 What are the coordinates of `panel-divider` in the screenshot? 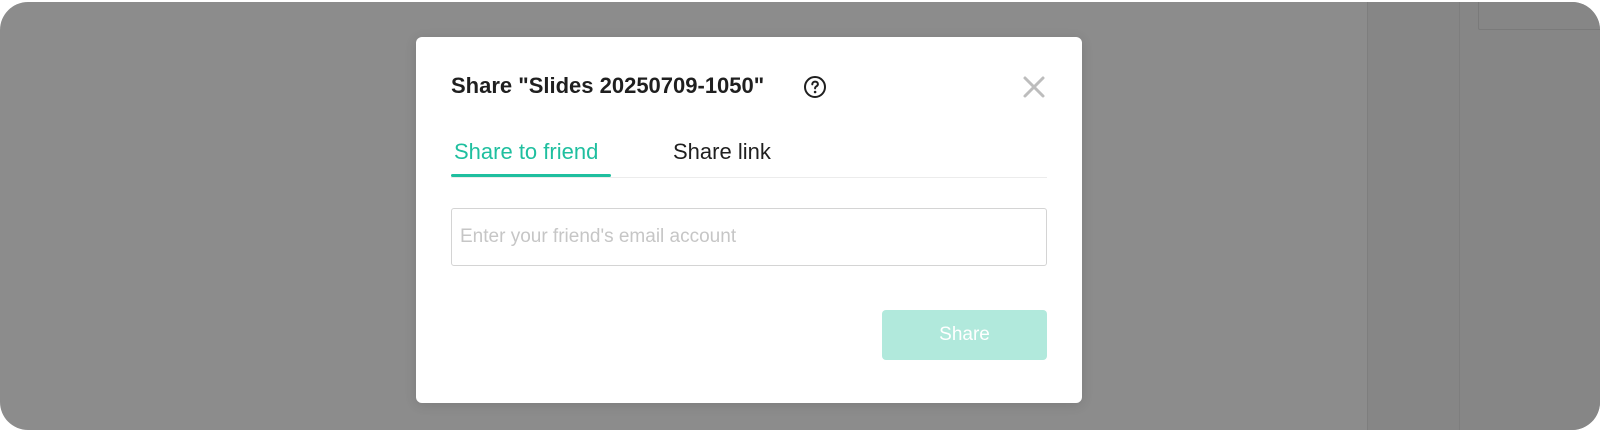 It's located at (1459, 216).